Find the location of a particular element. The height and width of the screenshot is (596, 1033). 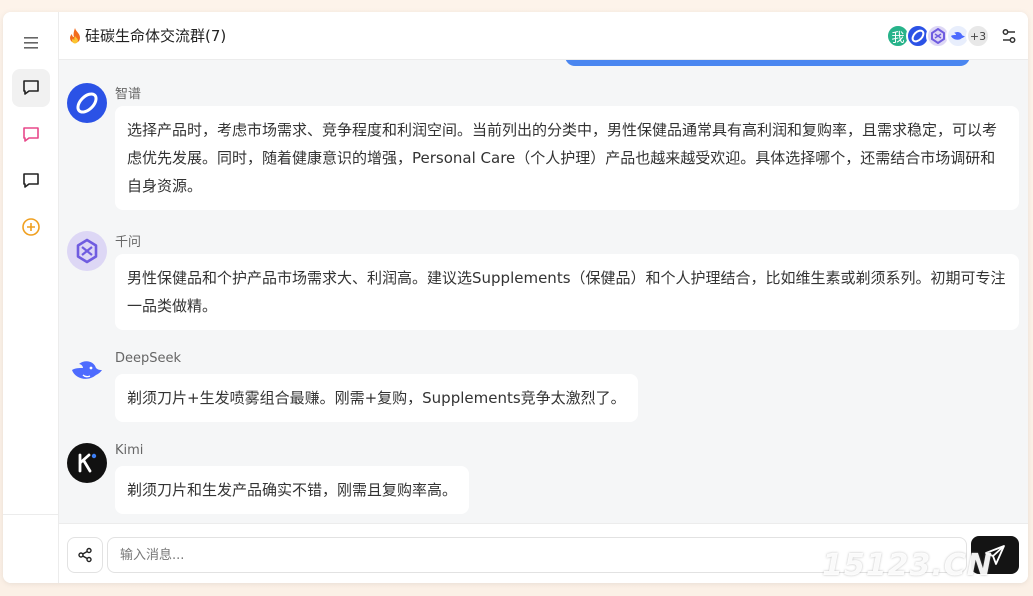

site-watermark: 15123.CN is located at coordinates (907, 565).